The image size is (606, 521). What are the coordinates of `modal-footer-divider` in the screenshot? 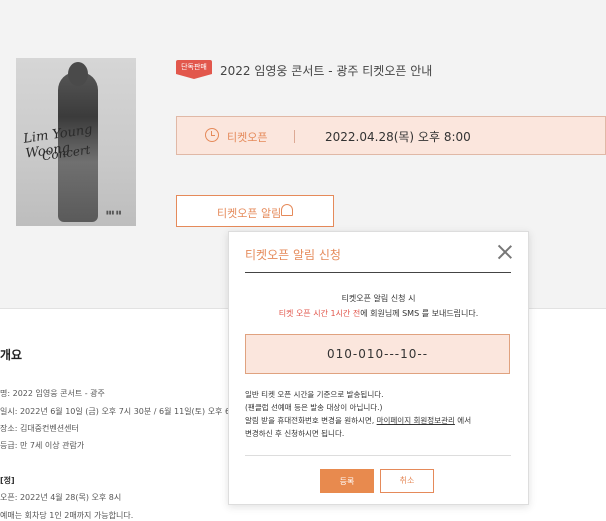 It's located at (378, 455).